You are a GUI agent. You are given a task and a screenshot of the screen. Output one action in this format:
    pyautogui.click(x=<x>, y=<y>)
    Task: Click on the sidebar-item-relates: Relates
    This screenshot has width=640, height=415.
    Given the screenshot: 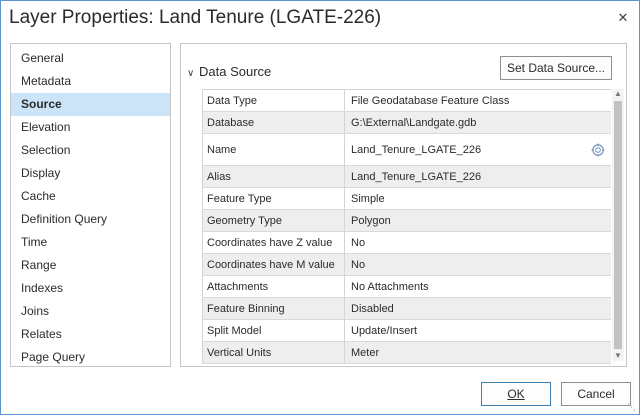 What is the action you would take?
    pyautogui.click(x=90, y=334)
    